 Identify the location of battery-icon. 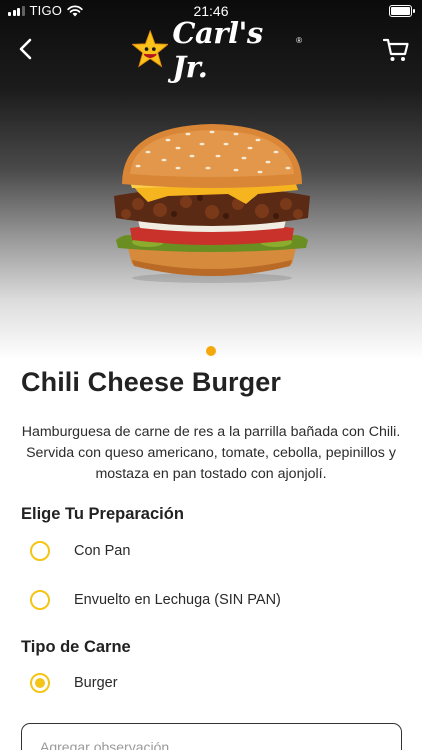
(402, 11).